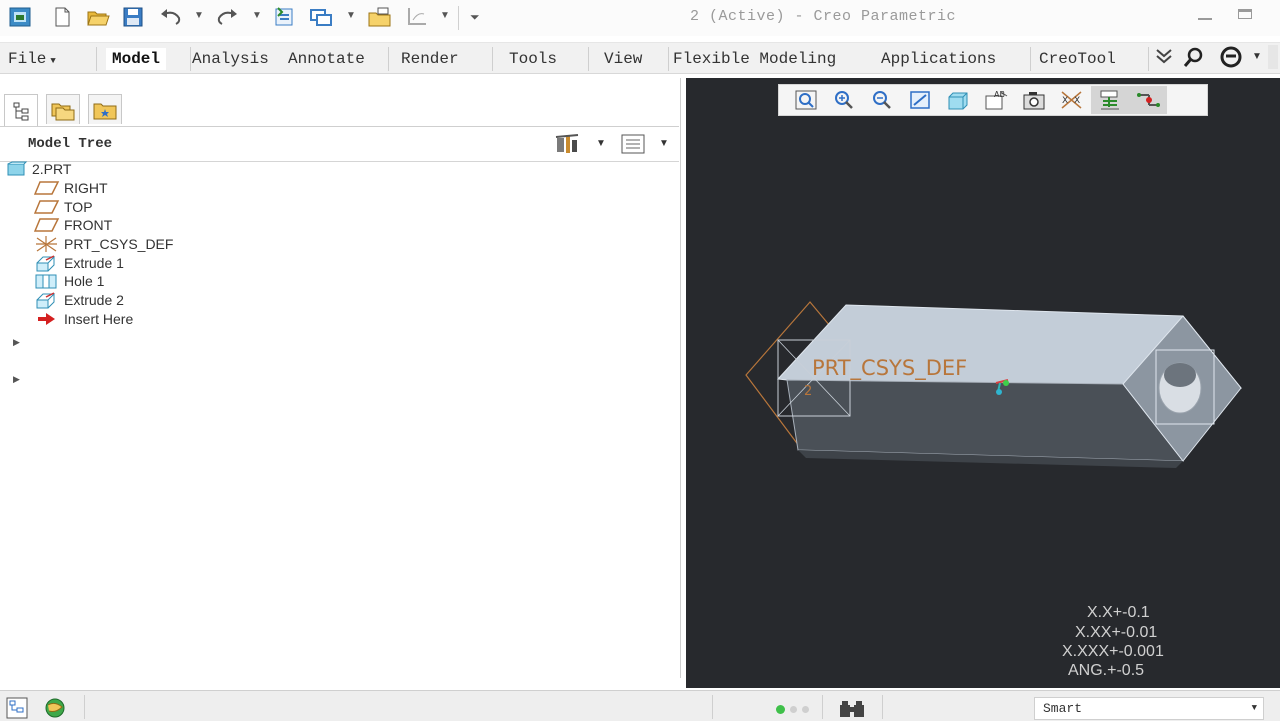 The width and height of the screenshot is (1280, 724). What do you see at coordinates (1205, 19) in the screenshot?
I see `minimize-icon` at bounding box center [1205, 19].